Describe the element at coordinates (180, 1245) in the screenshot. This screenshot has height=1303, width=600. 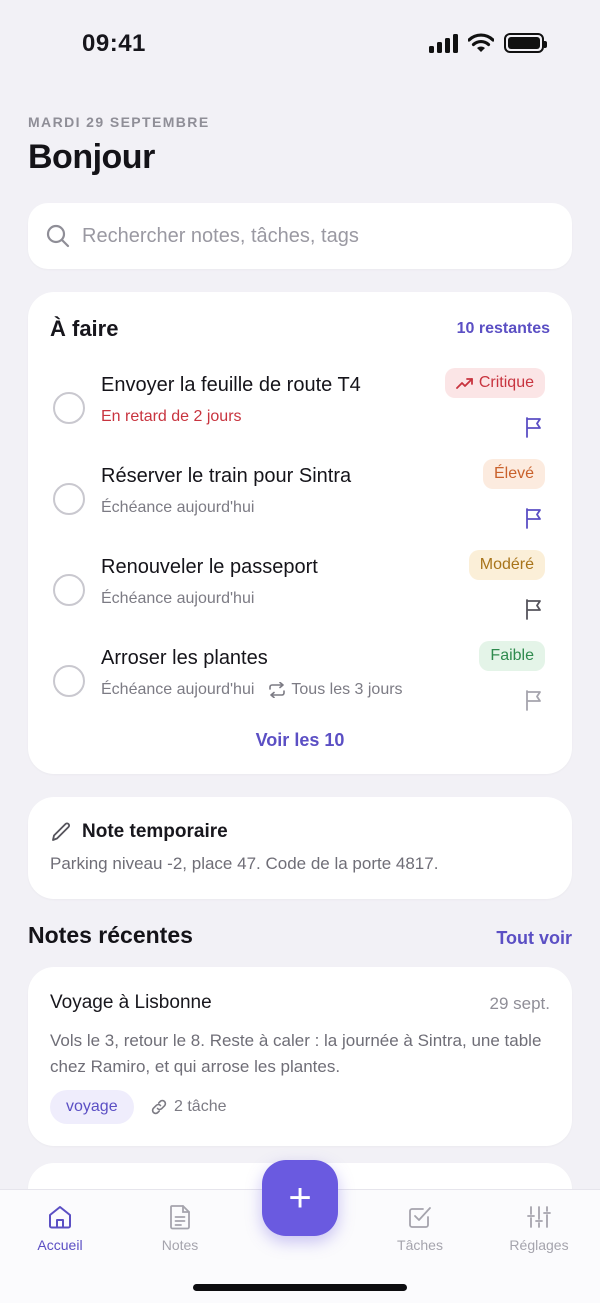
I see `tab-label: Notes` at that location.